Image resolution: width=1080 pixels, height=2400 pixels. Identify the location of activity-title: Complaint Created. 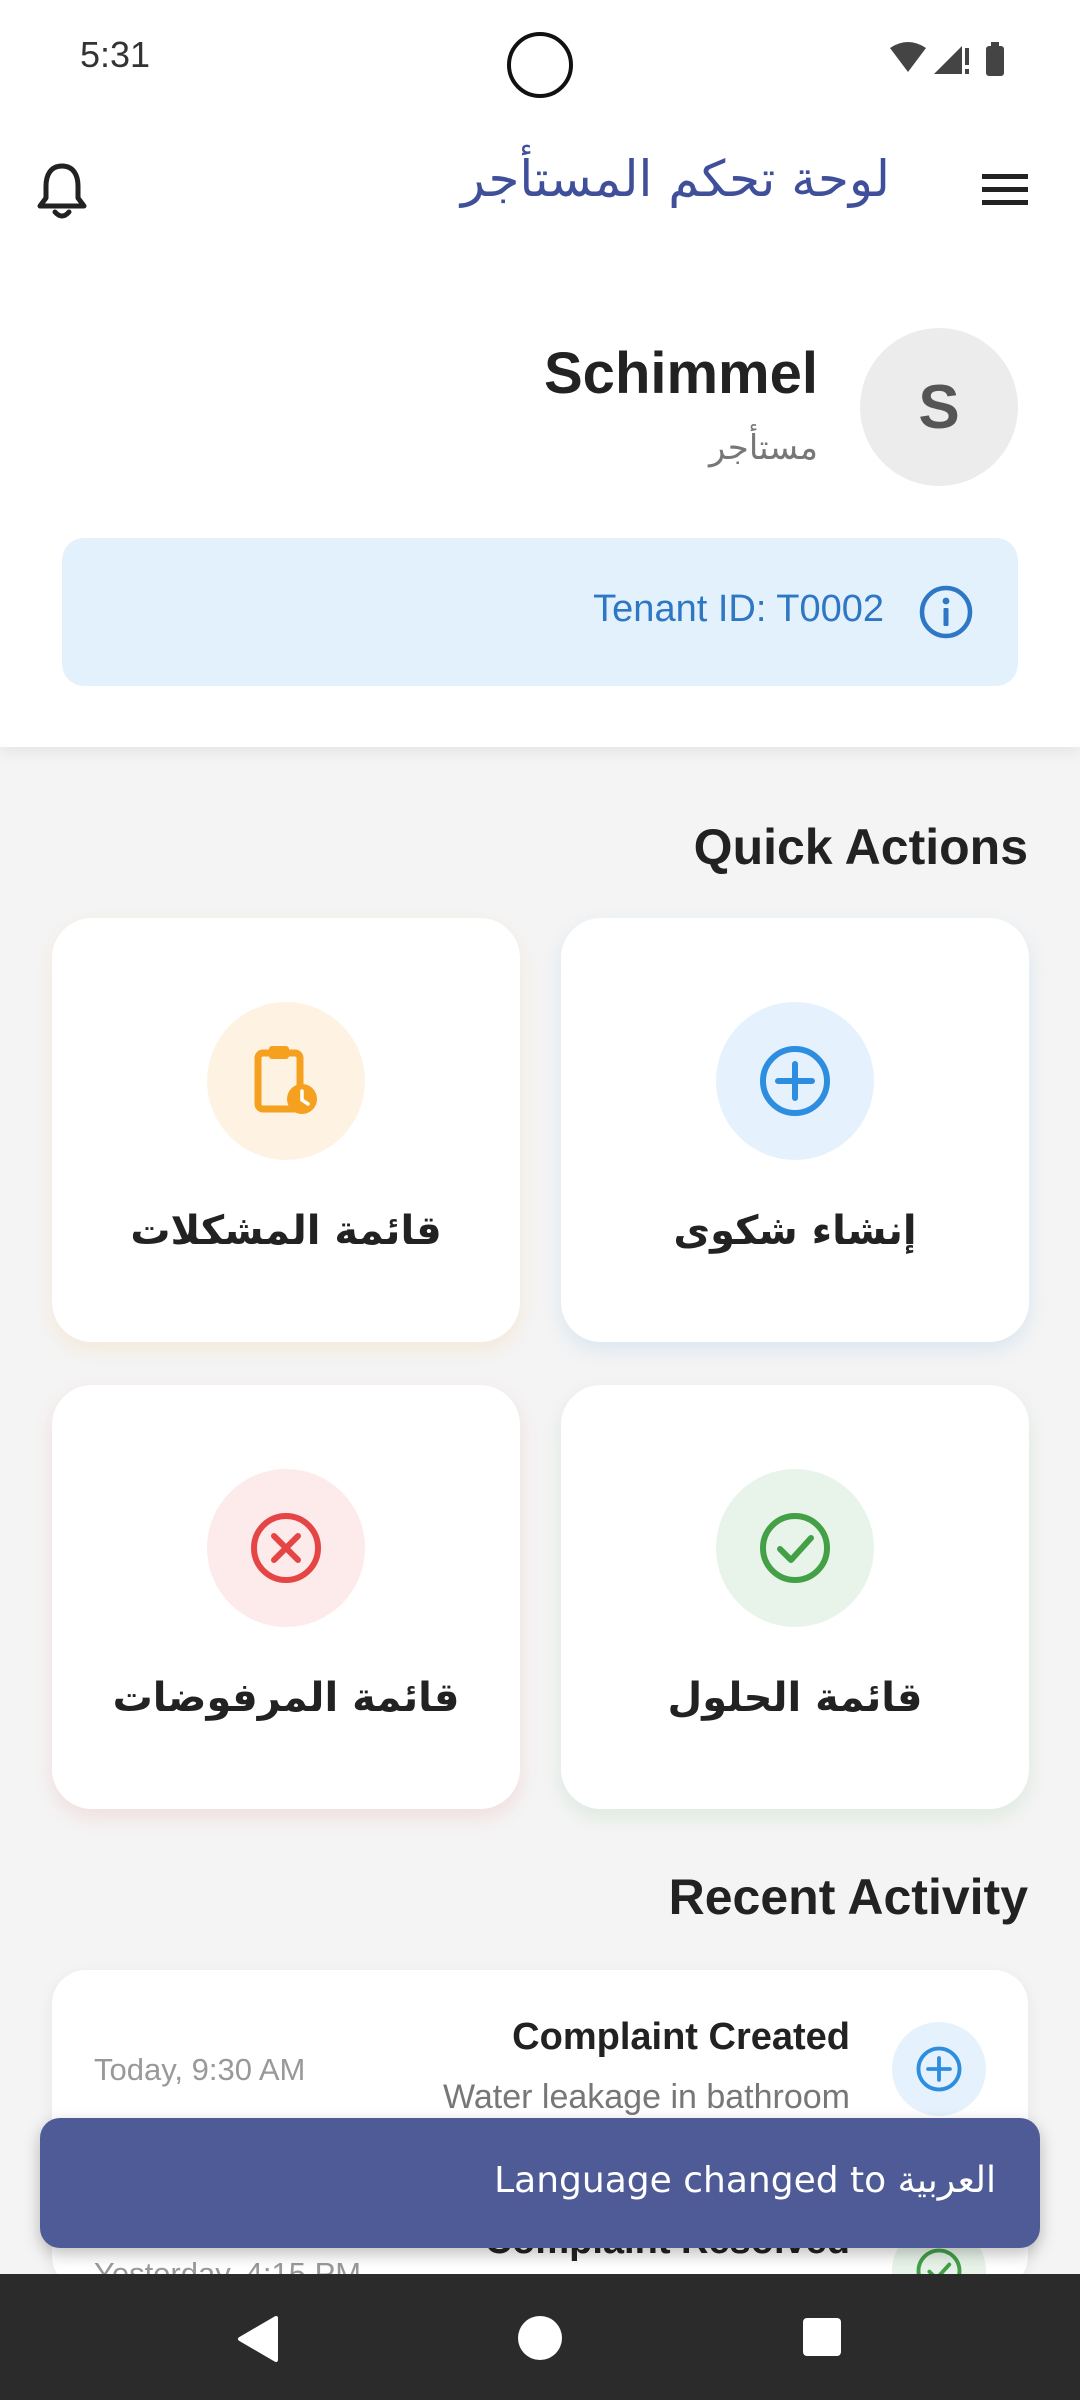
(681, 2037).